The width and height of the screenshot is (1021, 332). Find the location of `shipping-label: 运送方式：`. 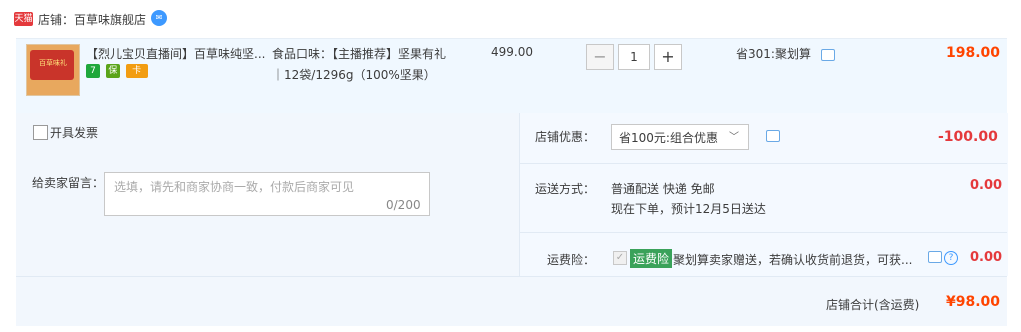

shipping-label: 运送方式： is located at coordinates (565, 189).